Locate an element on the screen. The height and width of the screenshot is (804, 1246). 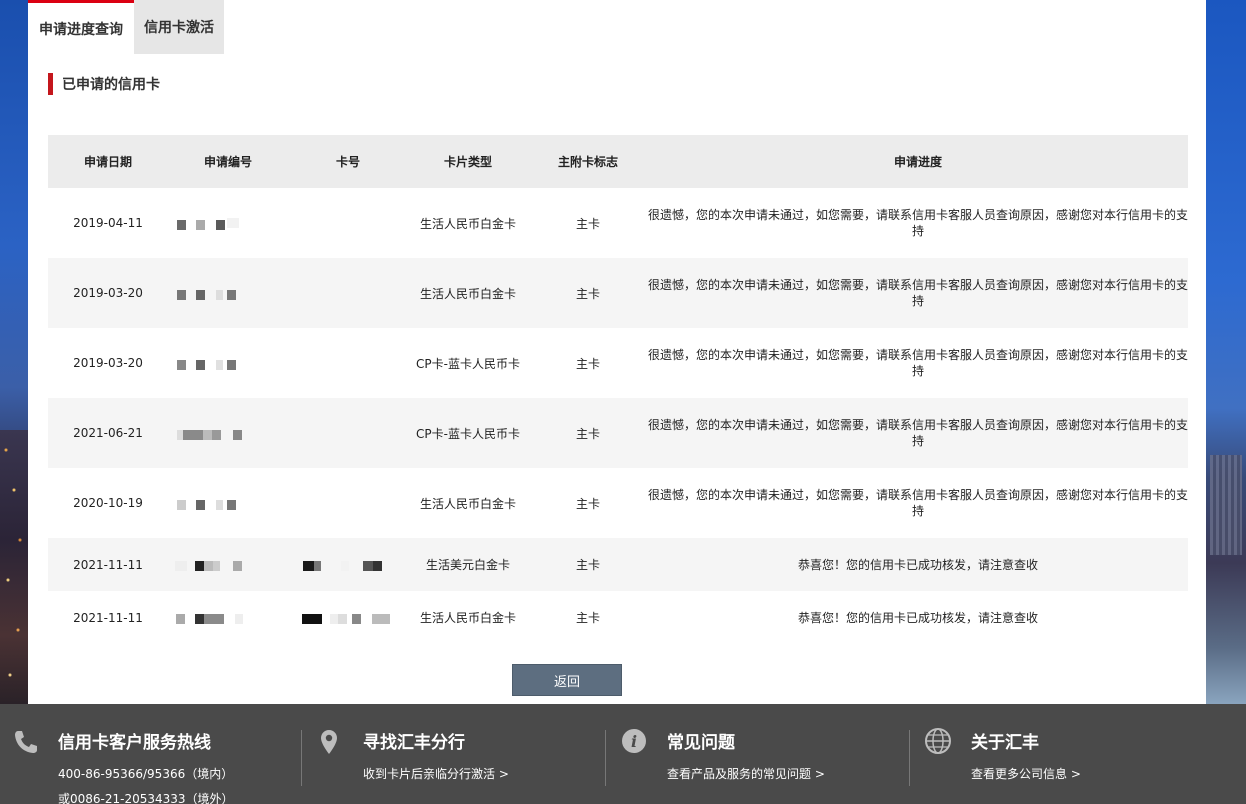
location-pin-icon is located at coordinates (331, 742).